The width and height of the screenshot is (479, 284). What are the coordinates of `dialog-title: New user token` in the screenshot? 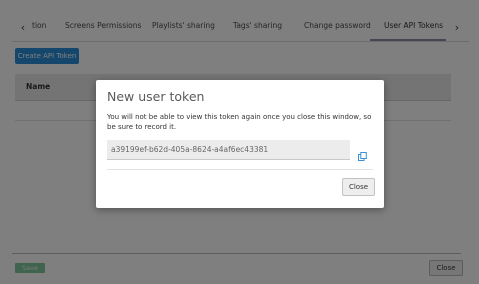 It's located at (156, 96).